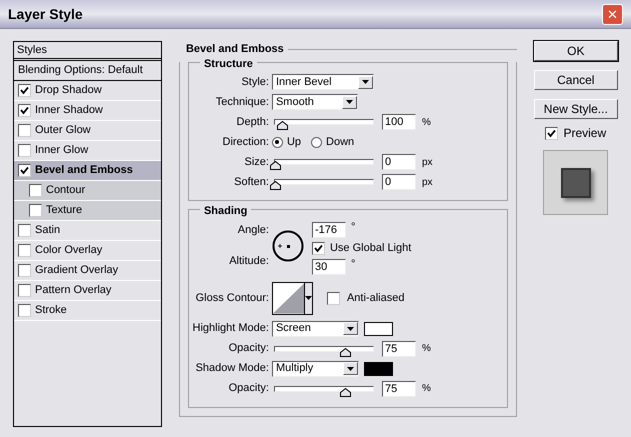  Describe the element at coordinates (234, 49) in the screenshot. I see `section-title: Bevel and Emboss` at that location.